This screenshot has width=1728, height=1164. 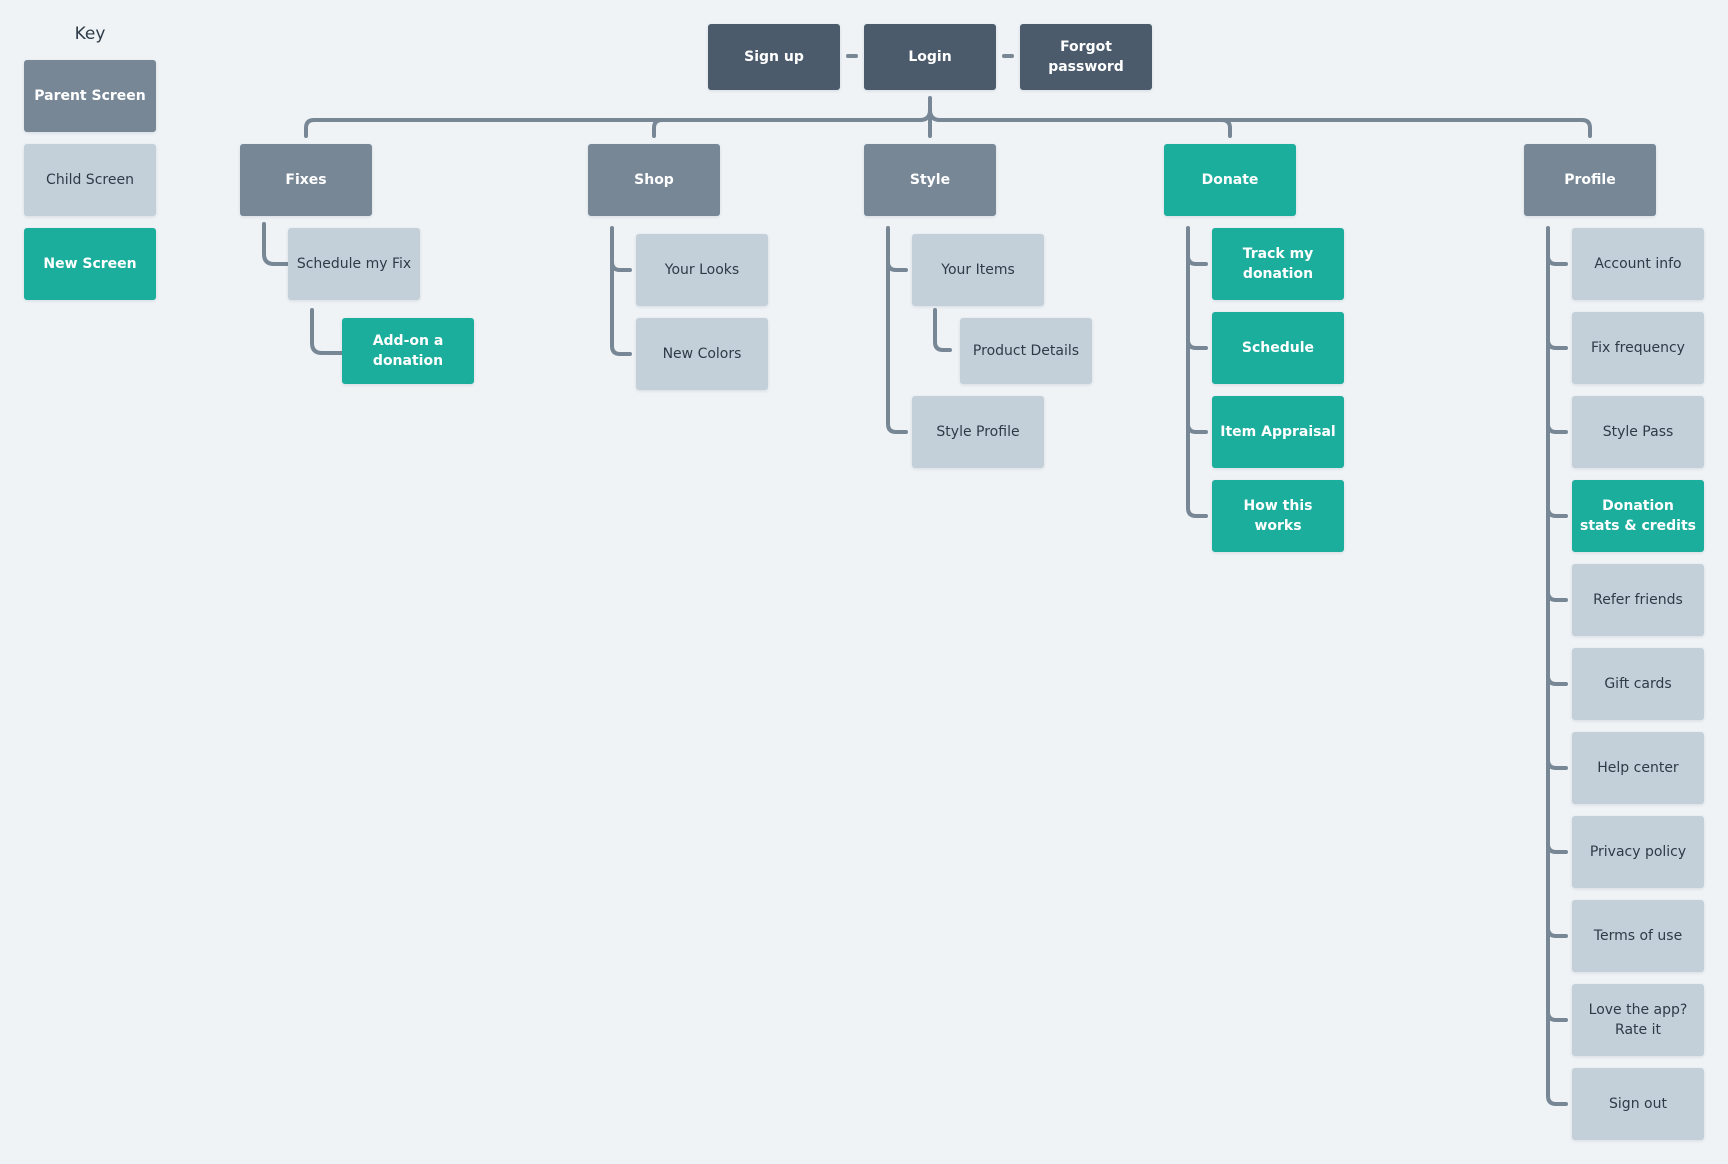 What do you see at coordinates (1197, 428) in the screenshot?
I see `connector-donate-appraisal` at bounding box center [1197, 428].